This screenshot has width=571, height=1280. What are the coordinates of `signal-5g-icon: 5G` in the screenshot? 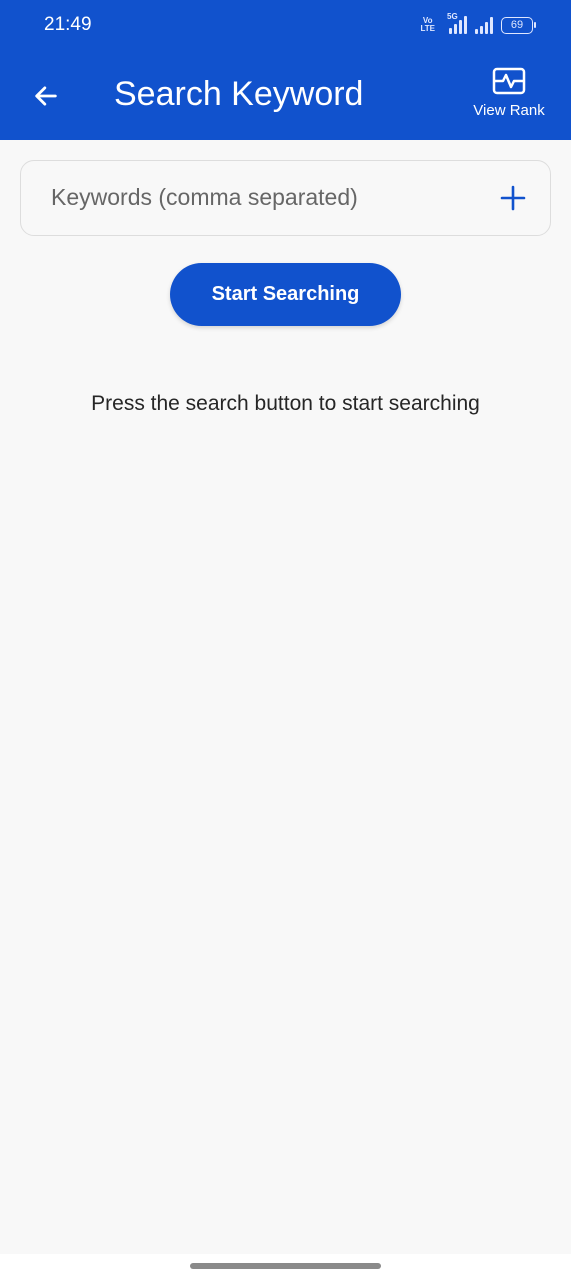 It's located at (457, 23).